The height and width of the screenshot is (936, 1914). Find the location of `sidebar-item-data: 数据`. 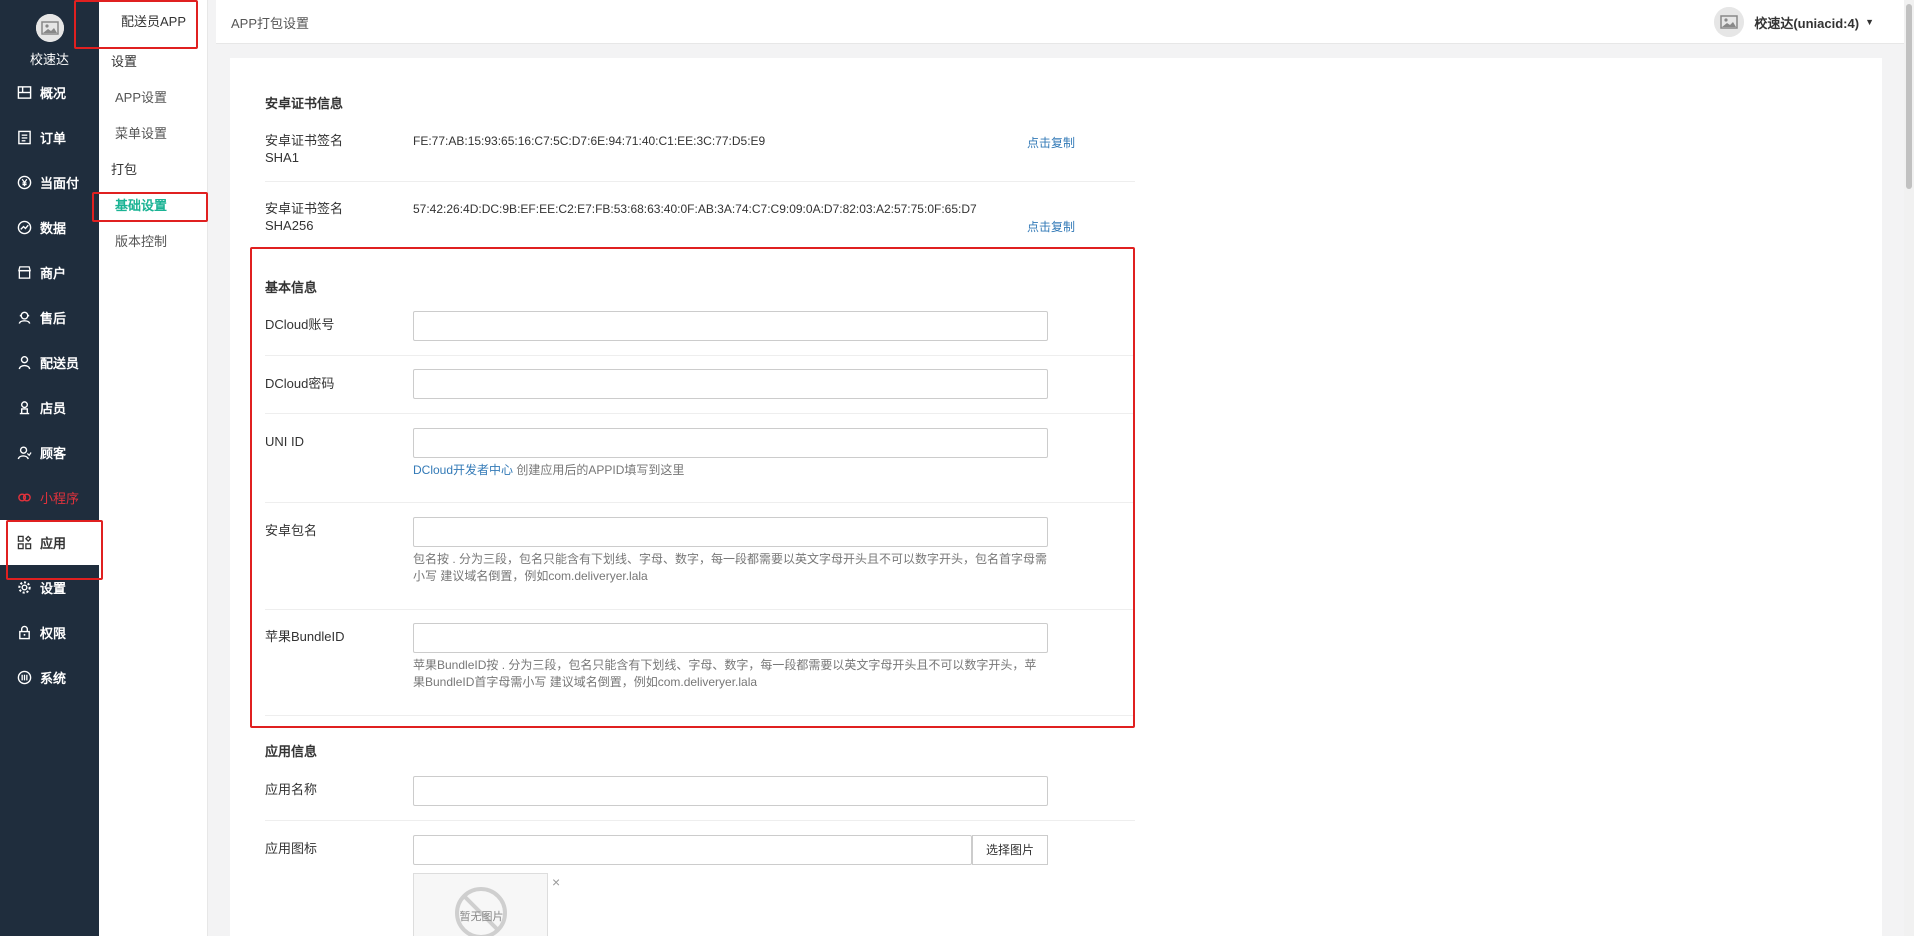

sidebar-item-data: 数据 is located at coordinates (49, 227).